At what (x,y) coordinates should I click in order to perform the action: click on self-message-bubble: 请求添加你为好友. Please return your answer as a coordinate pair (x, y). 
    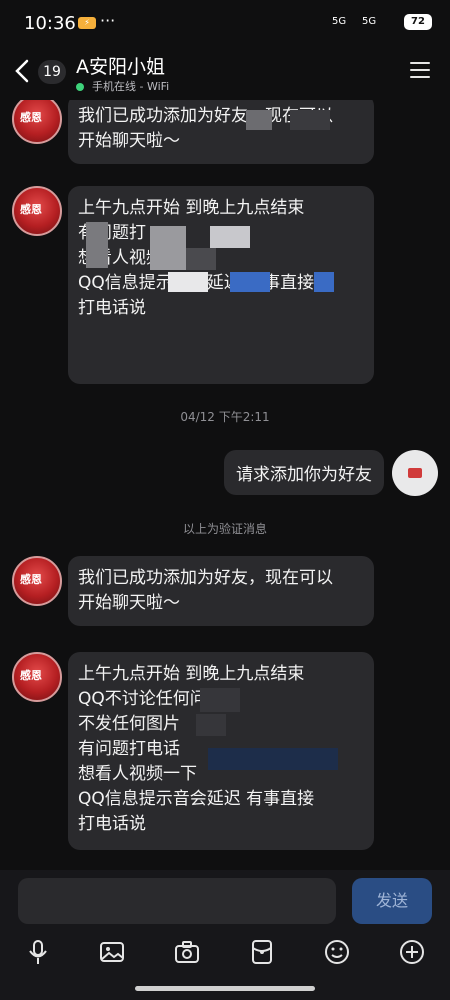
    Looking at the image, I should click on (304, 472).